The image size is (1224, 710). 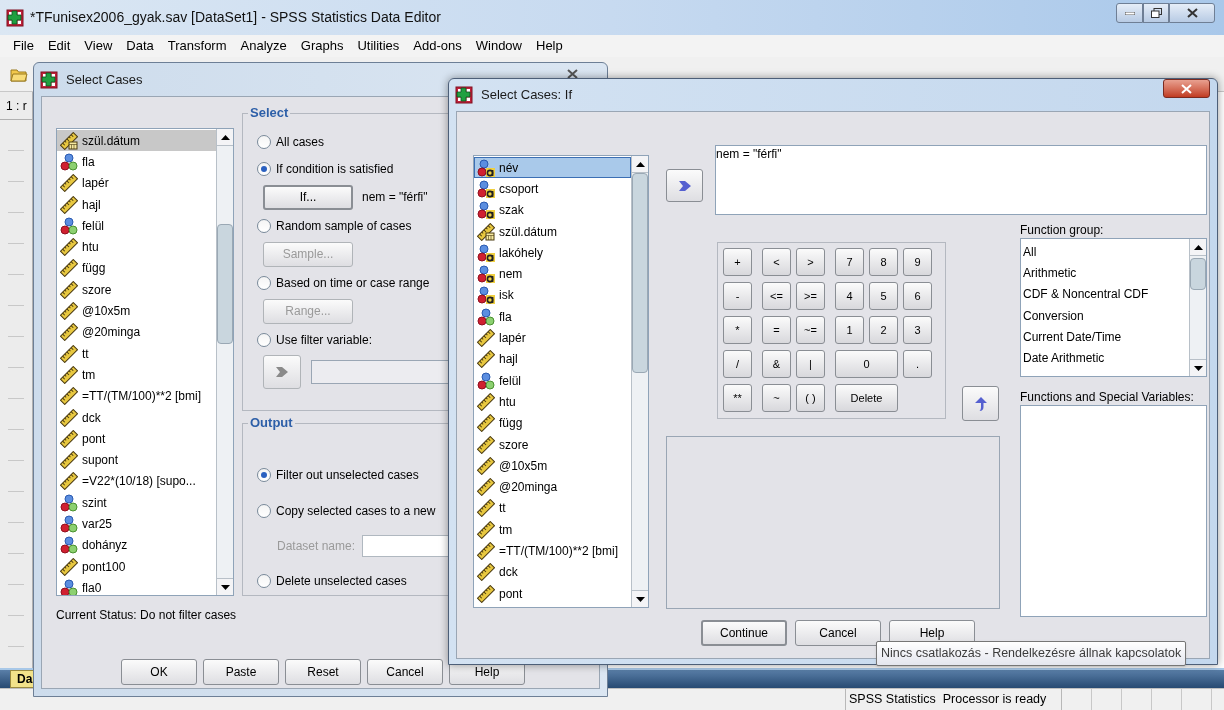 I want to click on variable-list: szül.dátum fla lapér hajl felül htu függ szore @10x5m @20minga tt tm =TT/(TM/100)**2 [bmi] dck pont supont =V22*(10/18) [supo... szint var25 dohányz pont100 fla0, so click(x=145, y=362).